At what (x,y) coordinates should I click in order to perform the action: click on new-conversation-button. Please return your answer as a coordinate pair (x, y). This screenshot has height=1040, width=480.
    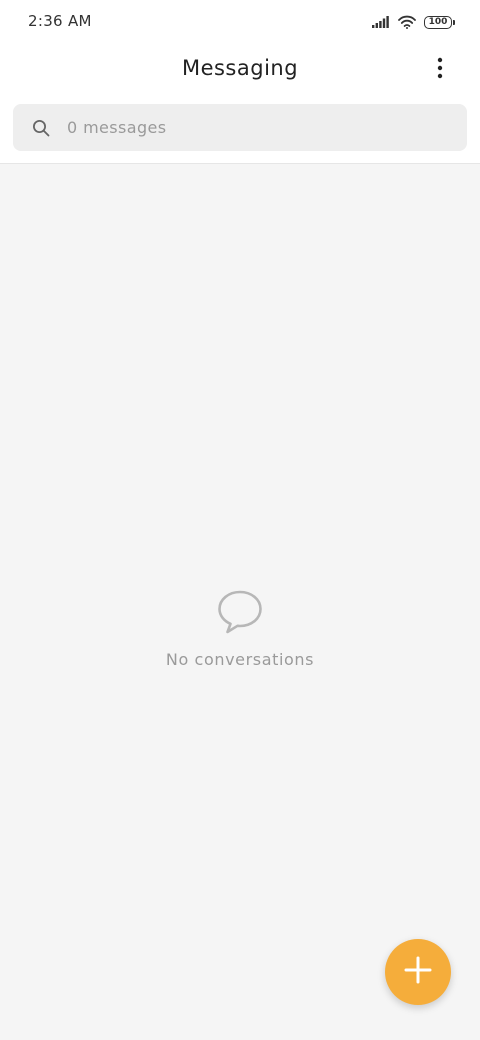
    Looking at the image, I should click on (418, 972).